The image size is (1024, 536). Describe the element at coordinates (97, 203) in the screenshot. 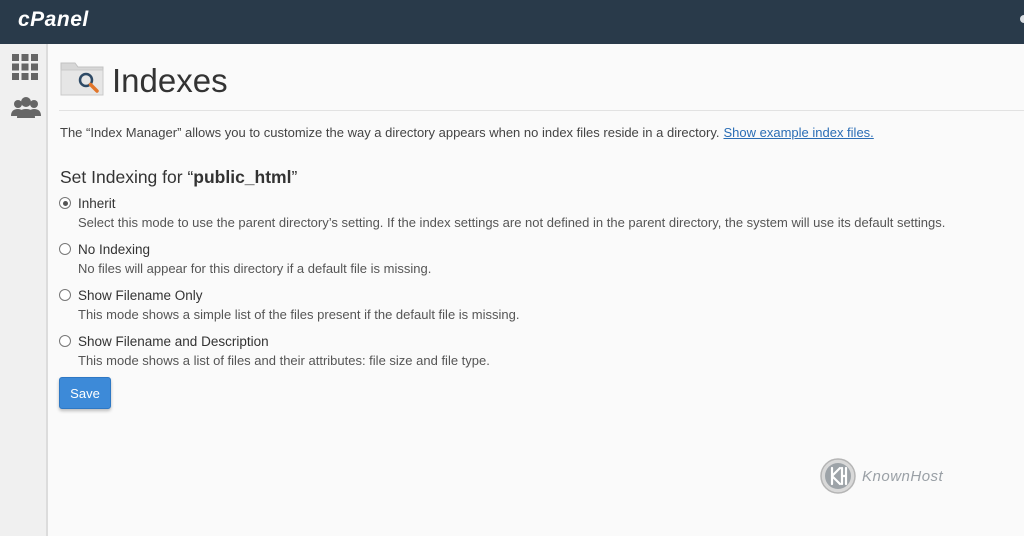

I see `option-label: Inherit` at that location.